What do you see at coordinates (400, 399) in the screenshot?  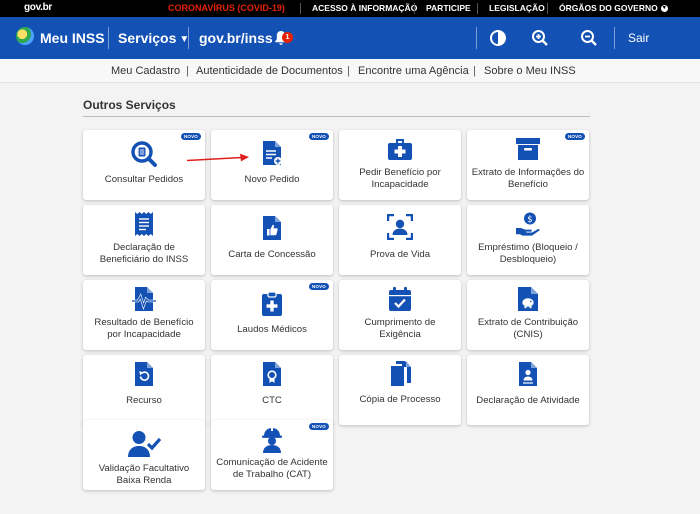 I see `card-label: Cópia de Processo` at bounding box center [400, 399].